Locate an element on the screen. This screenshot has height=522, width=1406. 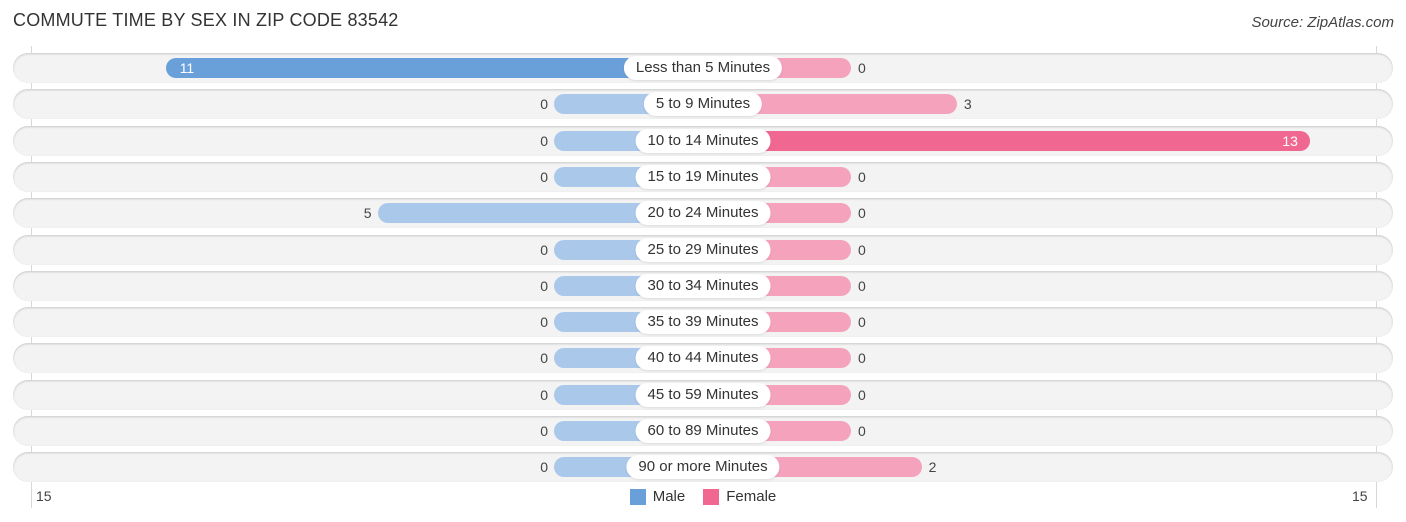
legend-item-female: Female is located at coordinates (739, 496).